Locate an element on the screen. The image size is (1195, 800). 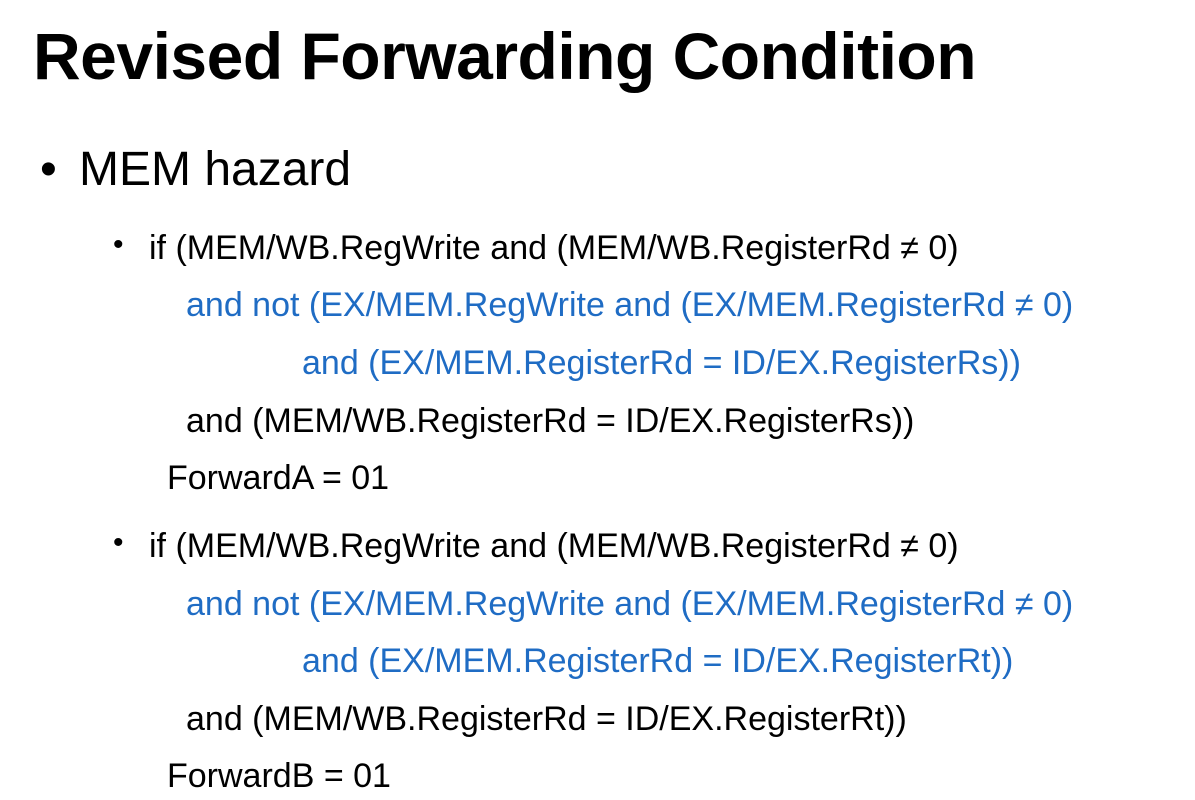
section-label: MEM hazard is located at coordinates (215, 169).